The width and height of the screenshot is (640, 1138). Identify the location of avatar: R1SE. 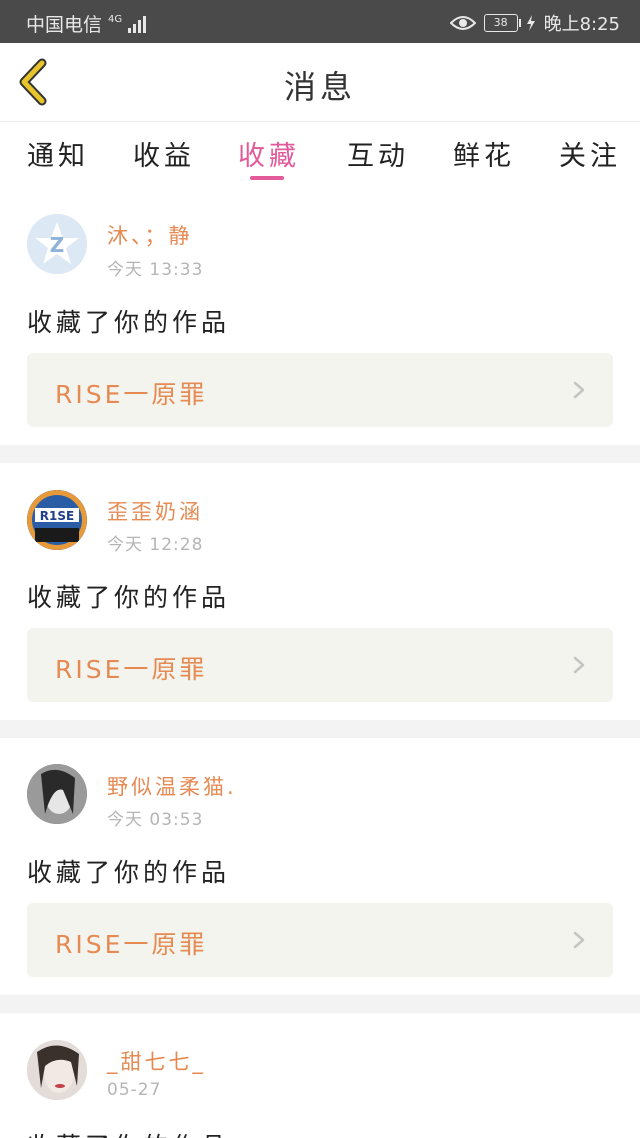
(57, 520).